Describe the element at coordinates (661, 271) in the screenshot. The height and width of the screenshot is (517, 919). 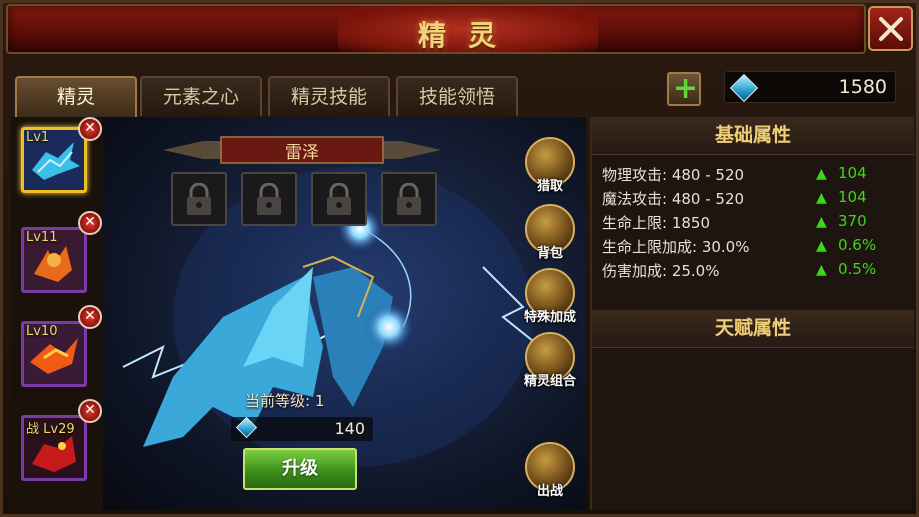
I see `attribute-name: 伤害加成: 25.0%` at that location.